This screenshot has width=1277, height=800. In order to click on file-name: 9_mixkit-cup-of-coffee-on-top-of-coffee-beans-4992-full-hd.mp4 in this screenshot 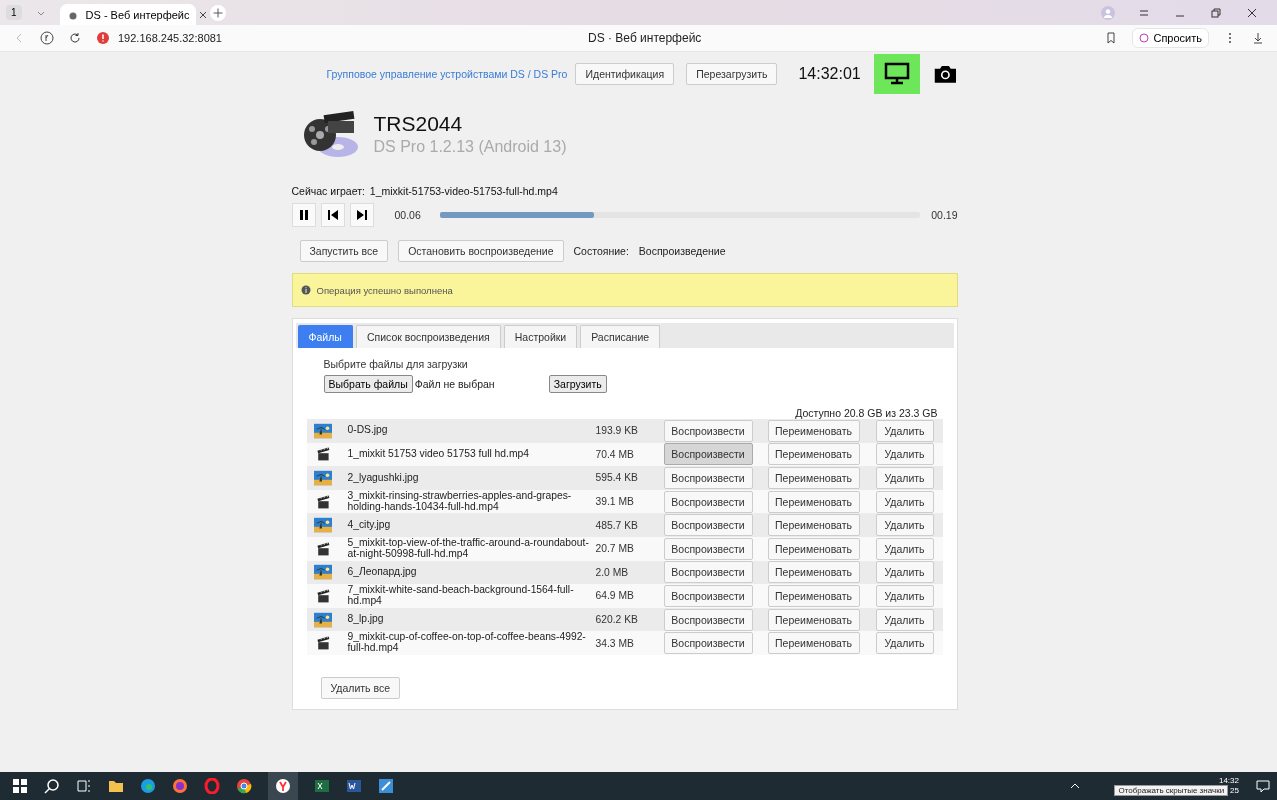, I will do `click(467, 643)`.